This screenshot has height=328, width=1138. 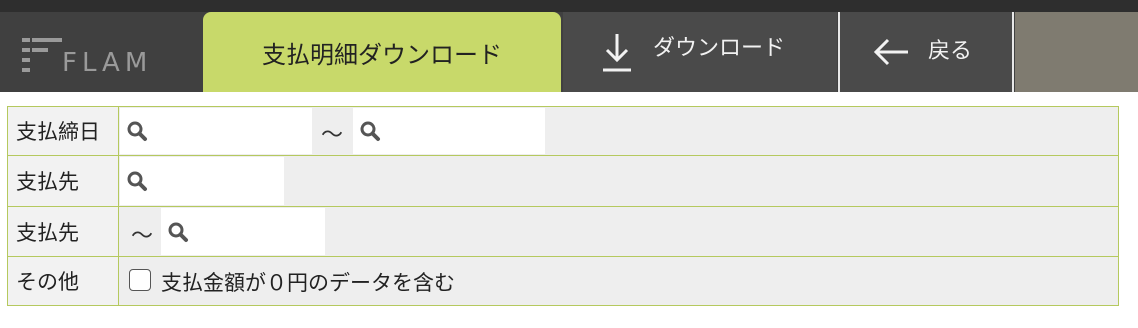 What do you see at coordinates (719, 48) in the screenshot?
I see `download-button-label: ダウンロード` at bounding box center [719, 48].